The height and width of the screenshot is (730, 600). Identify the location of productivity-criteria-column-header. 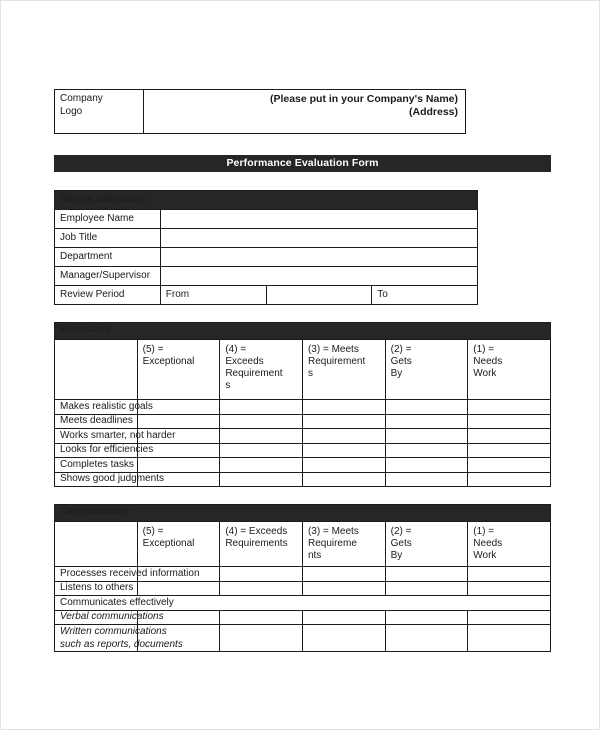
(96, 369).